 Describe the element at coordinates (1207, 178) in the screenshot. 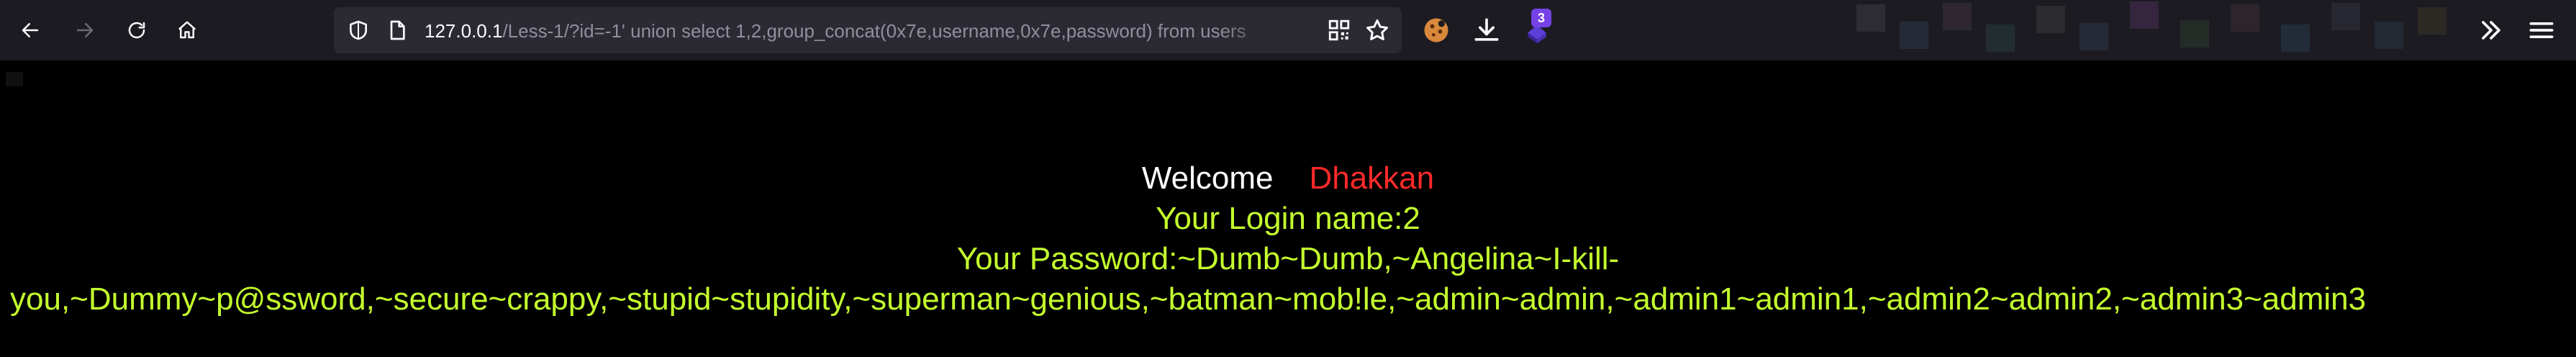

I see `welcome-label: Welcome` at that location.